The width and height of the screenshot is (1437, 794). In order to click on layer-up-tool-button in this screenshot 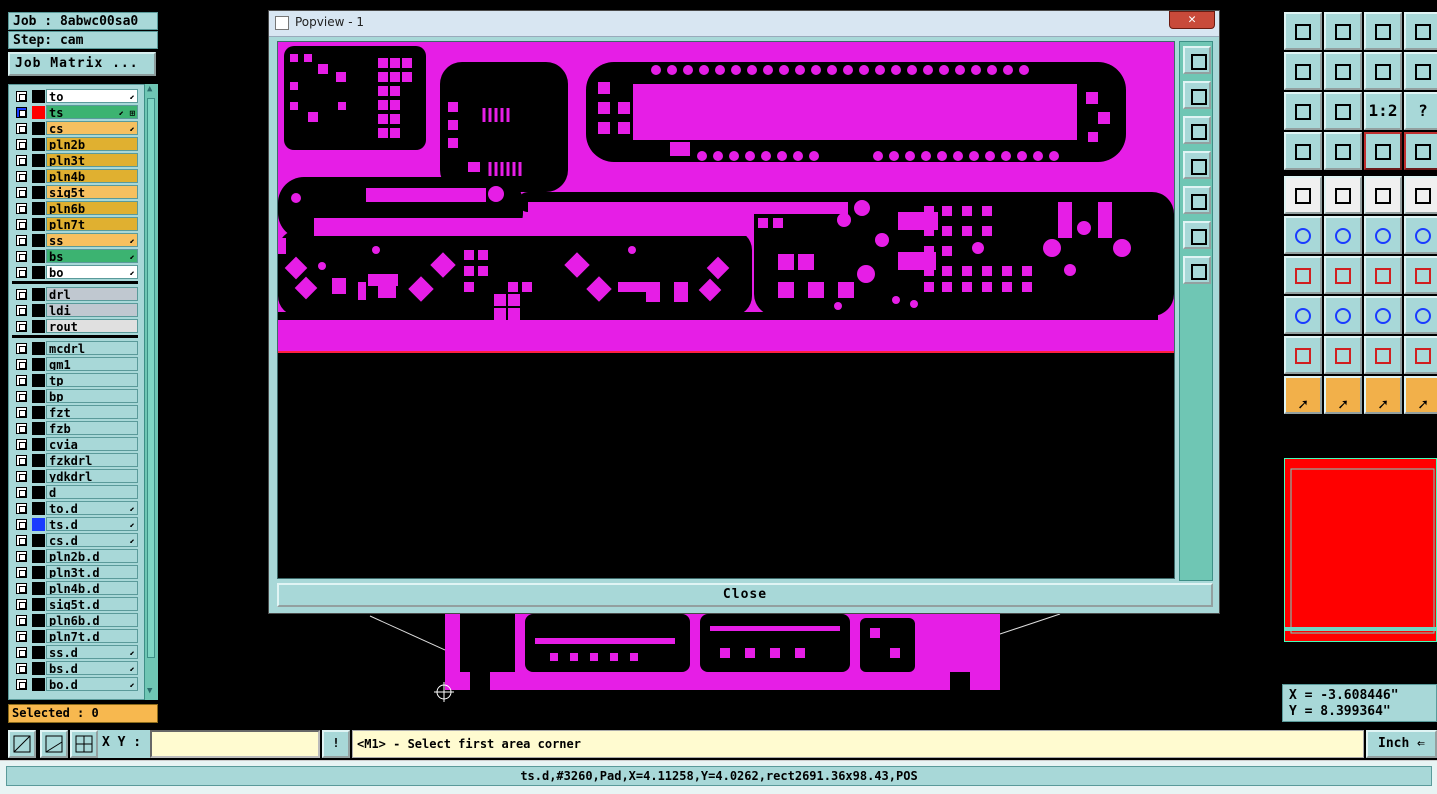, I will do `click(1303, 31)`.